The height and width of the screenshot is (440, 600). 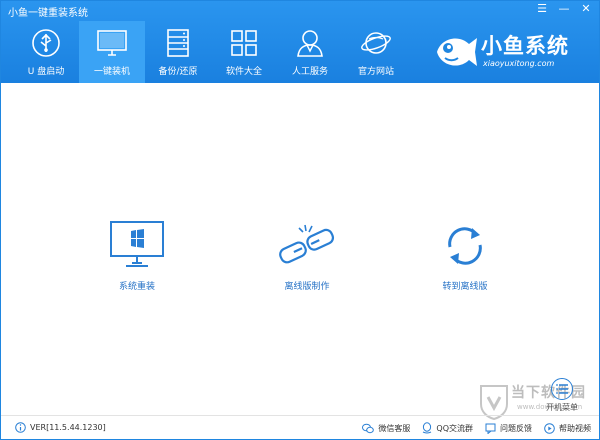 I want to click on grid-apps-icon, so click(x=244, y=43).